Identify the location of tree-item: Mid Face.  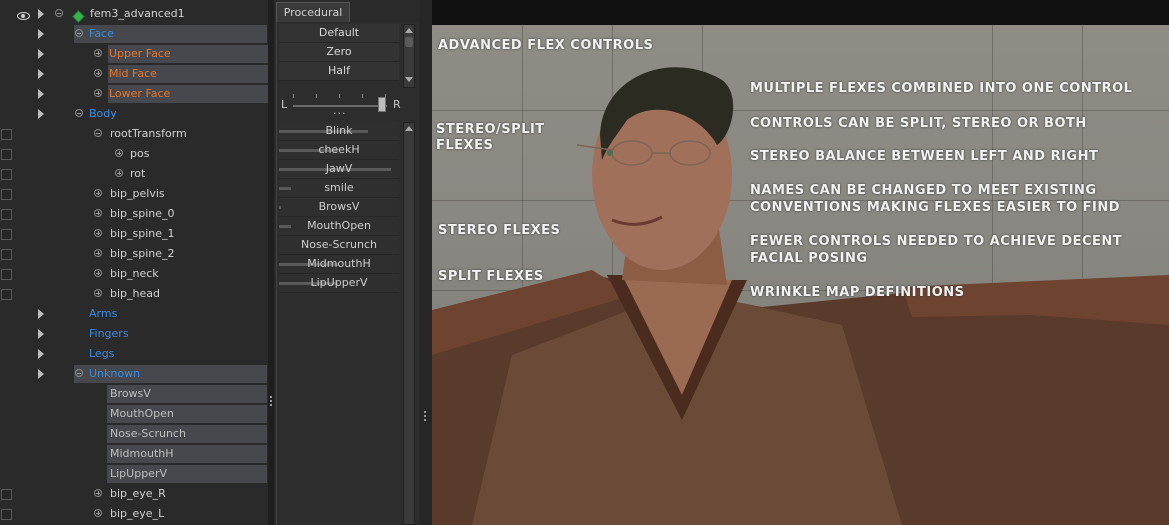
(134, 74).